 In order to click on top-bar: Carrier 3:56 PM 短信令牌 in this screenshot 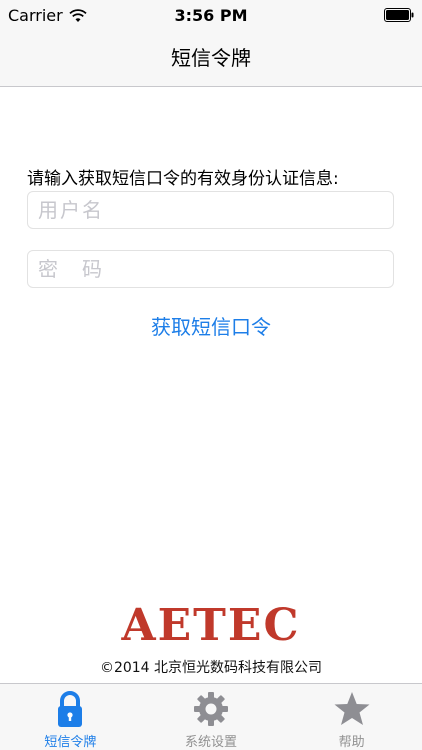, I will do `click(211, 43)`.